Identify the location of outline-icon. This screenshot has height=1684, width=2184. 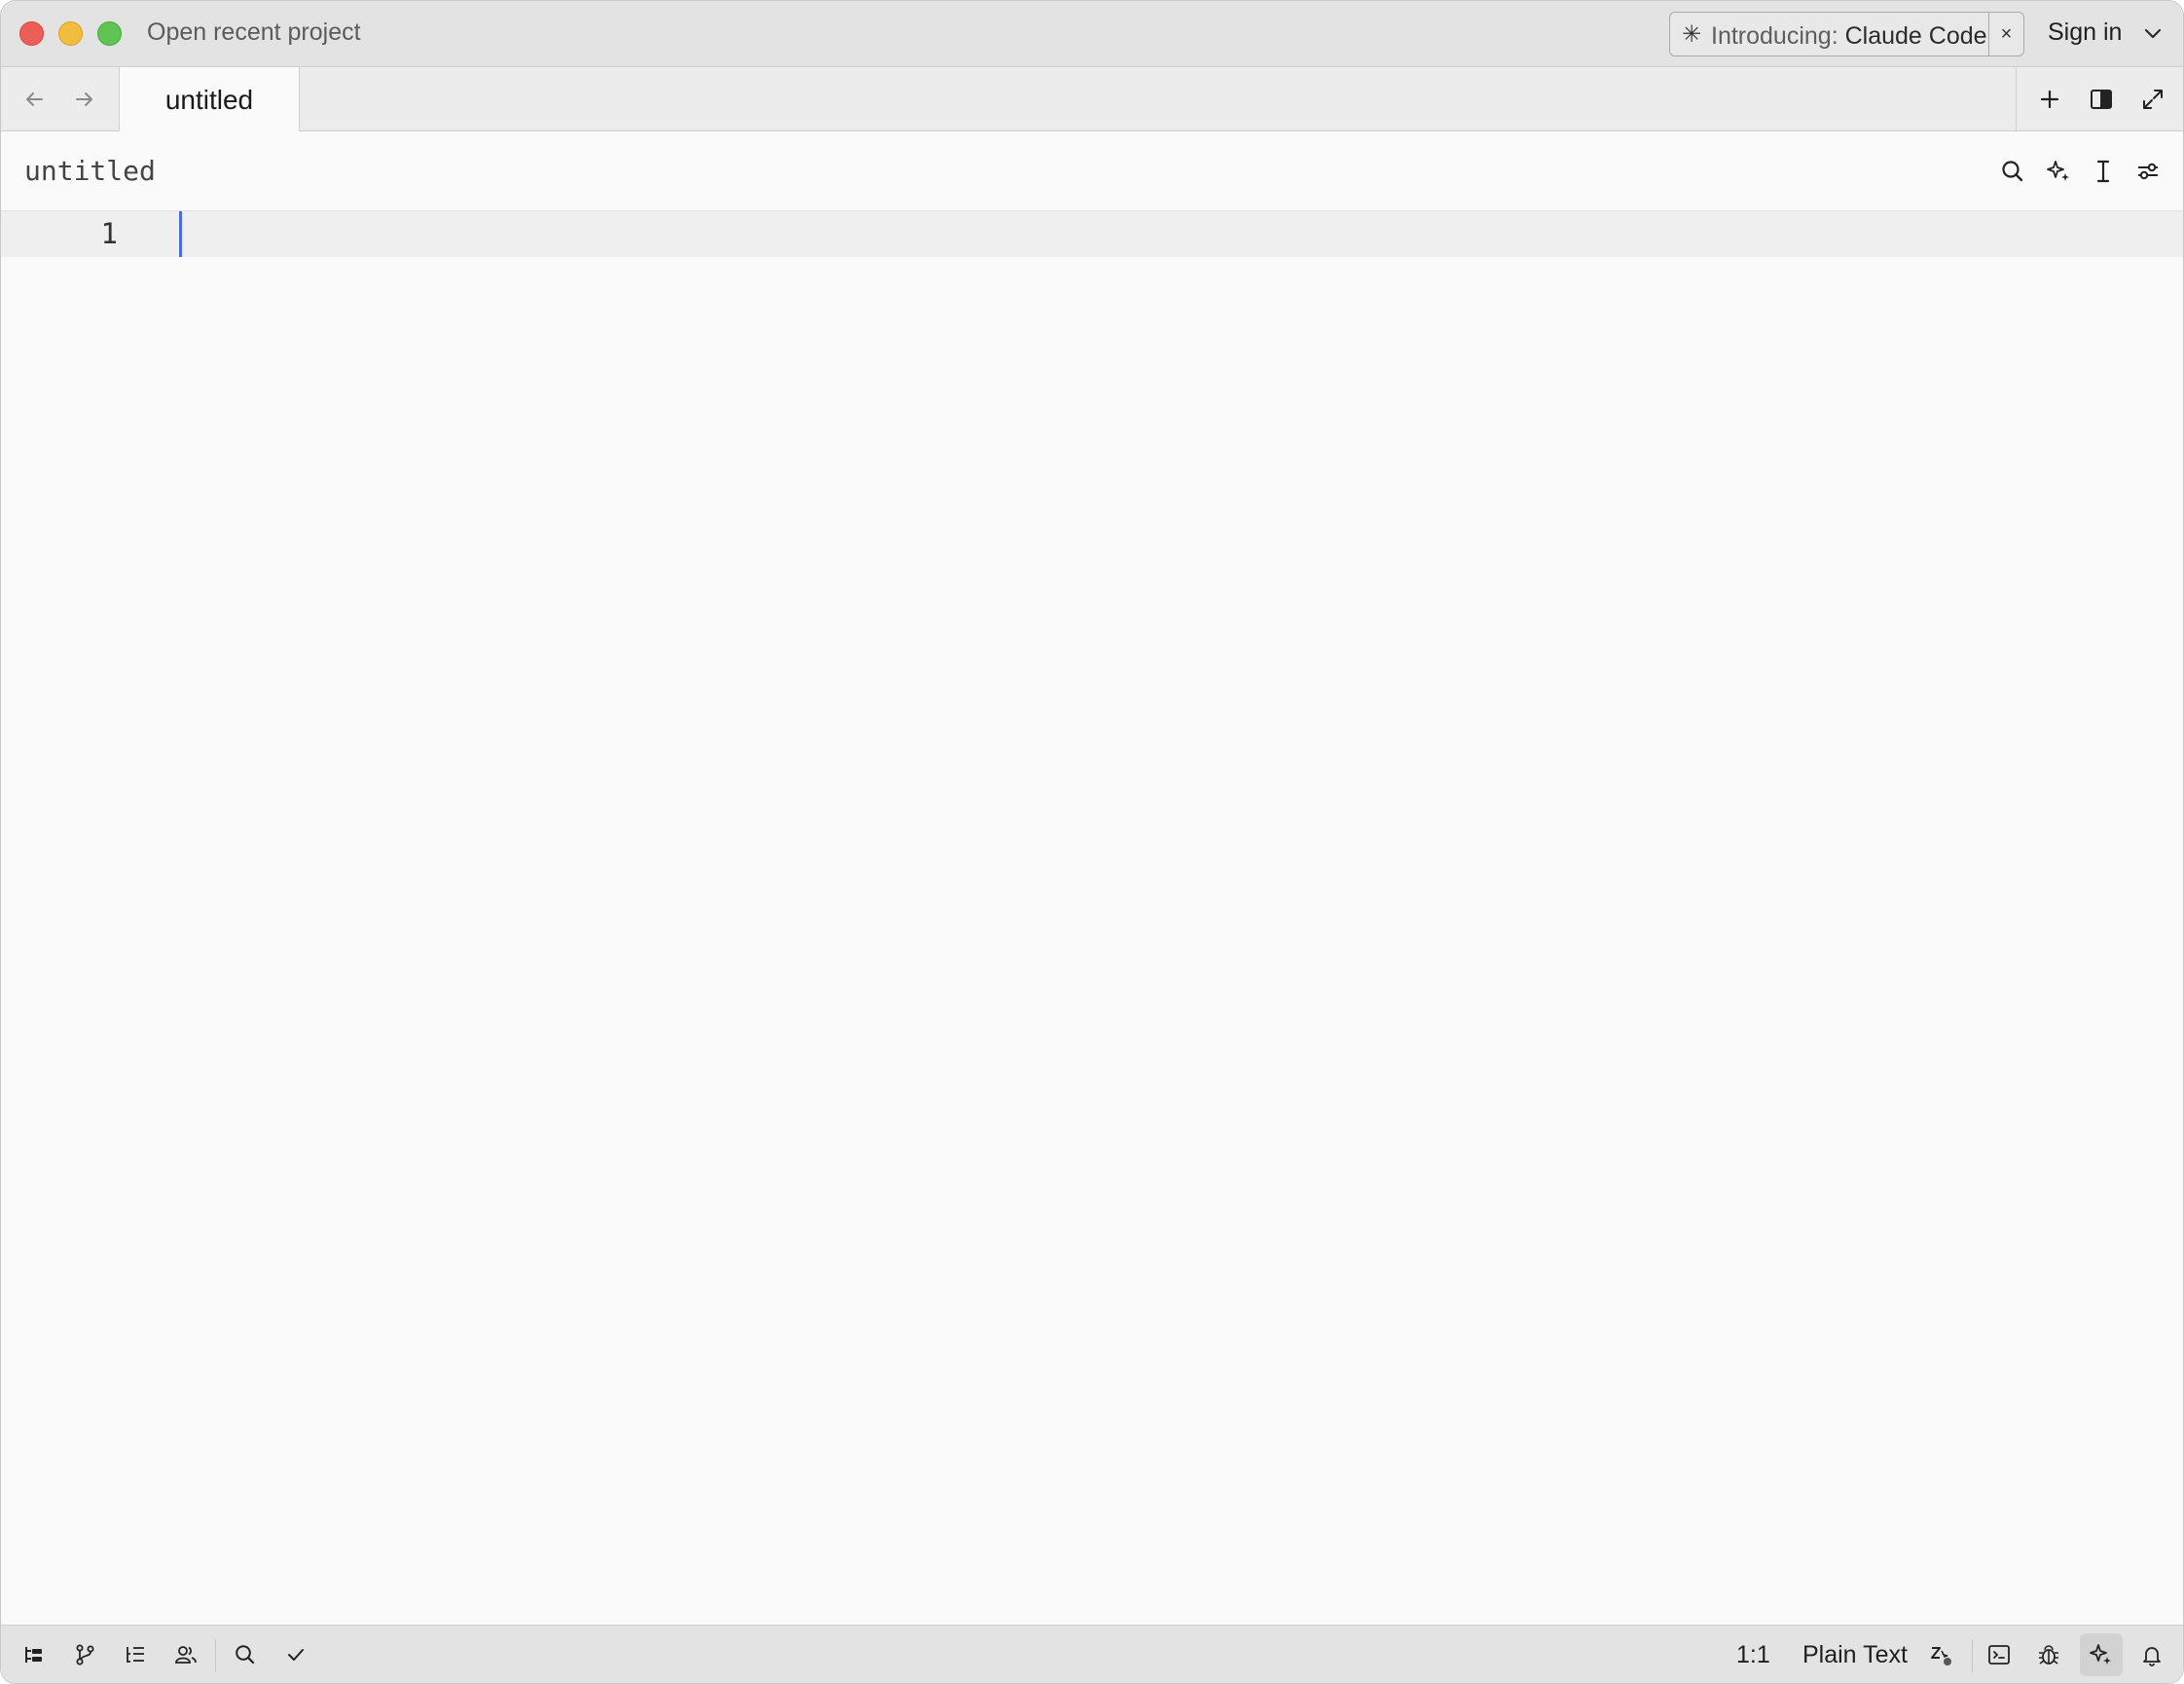
(135, 1654).